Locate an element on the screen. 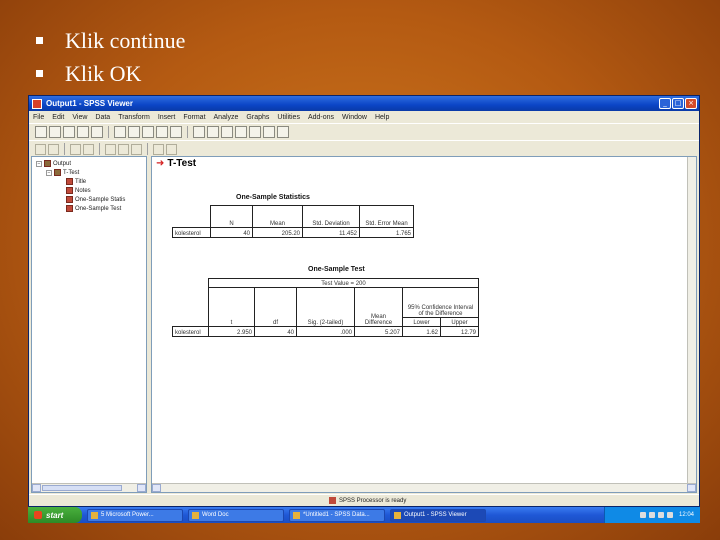 The height and width of the screenshot is (540, 720). print-preview-icon is located at coordinates (83, 132).